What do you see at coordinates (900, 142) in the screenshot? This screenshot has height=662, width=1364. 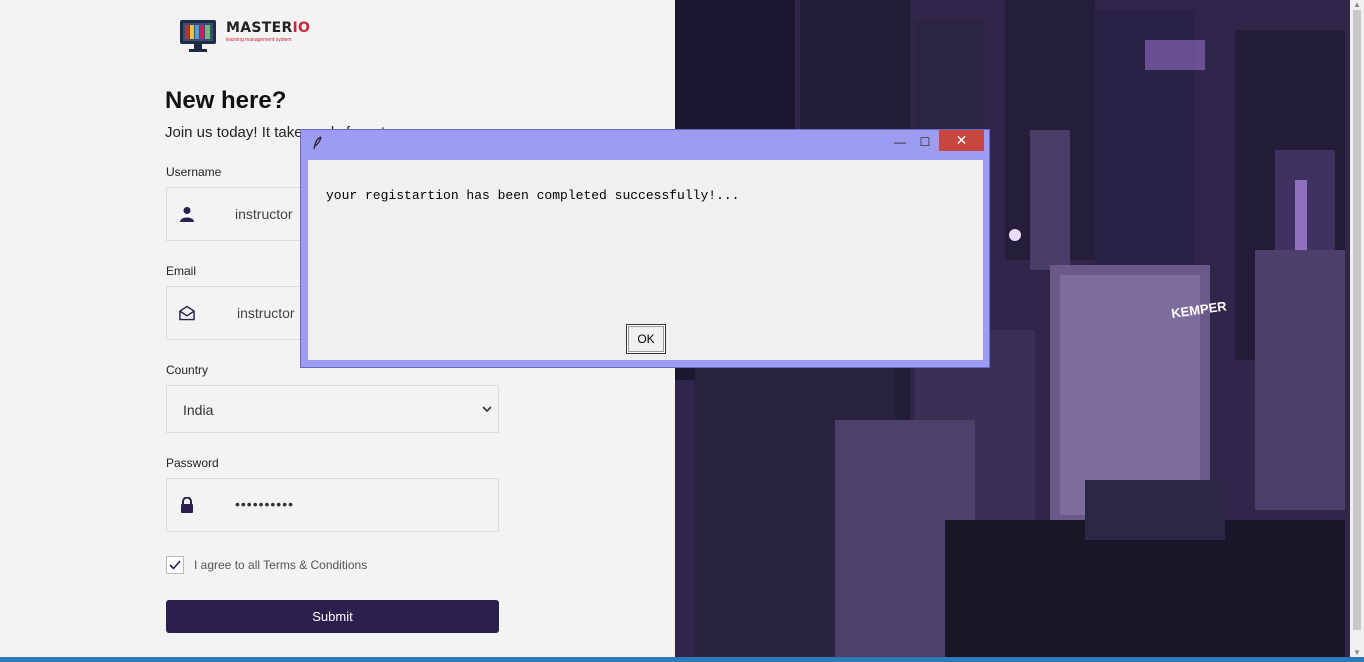 I see `minimize-button: —` at bounding box center [900, 142].